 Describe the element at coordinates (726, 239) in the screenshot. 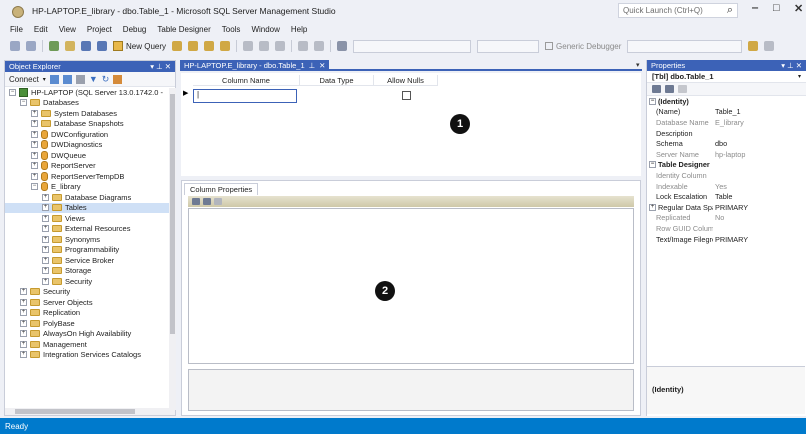

I see `property-row: Text/Image FilegroupPRIMARY` at that location.